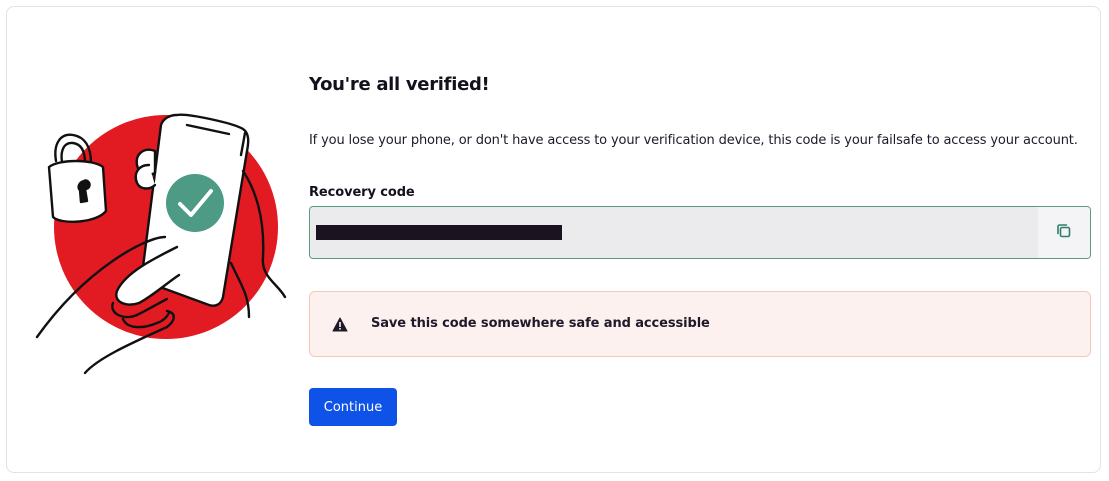  What do you see at coordinates (353, 407) in the screenshot?
I see `continue-button: Continue` at bounding box center [353, 407].